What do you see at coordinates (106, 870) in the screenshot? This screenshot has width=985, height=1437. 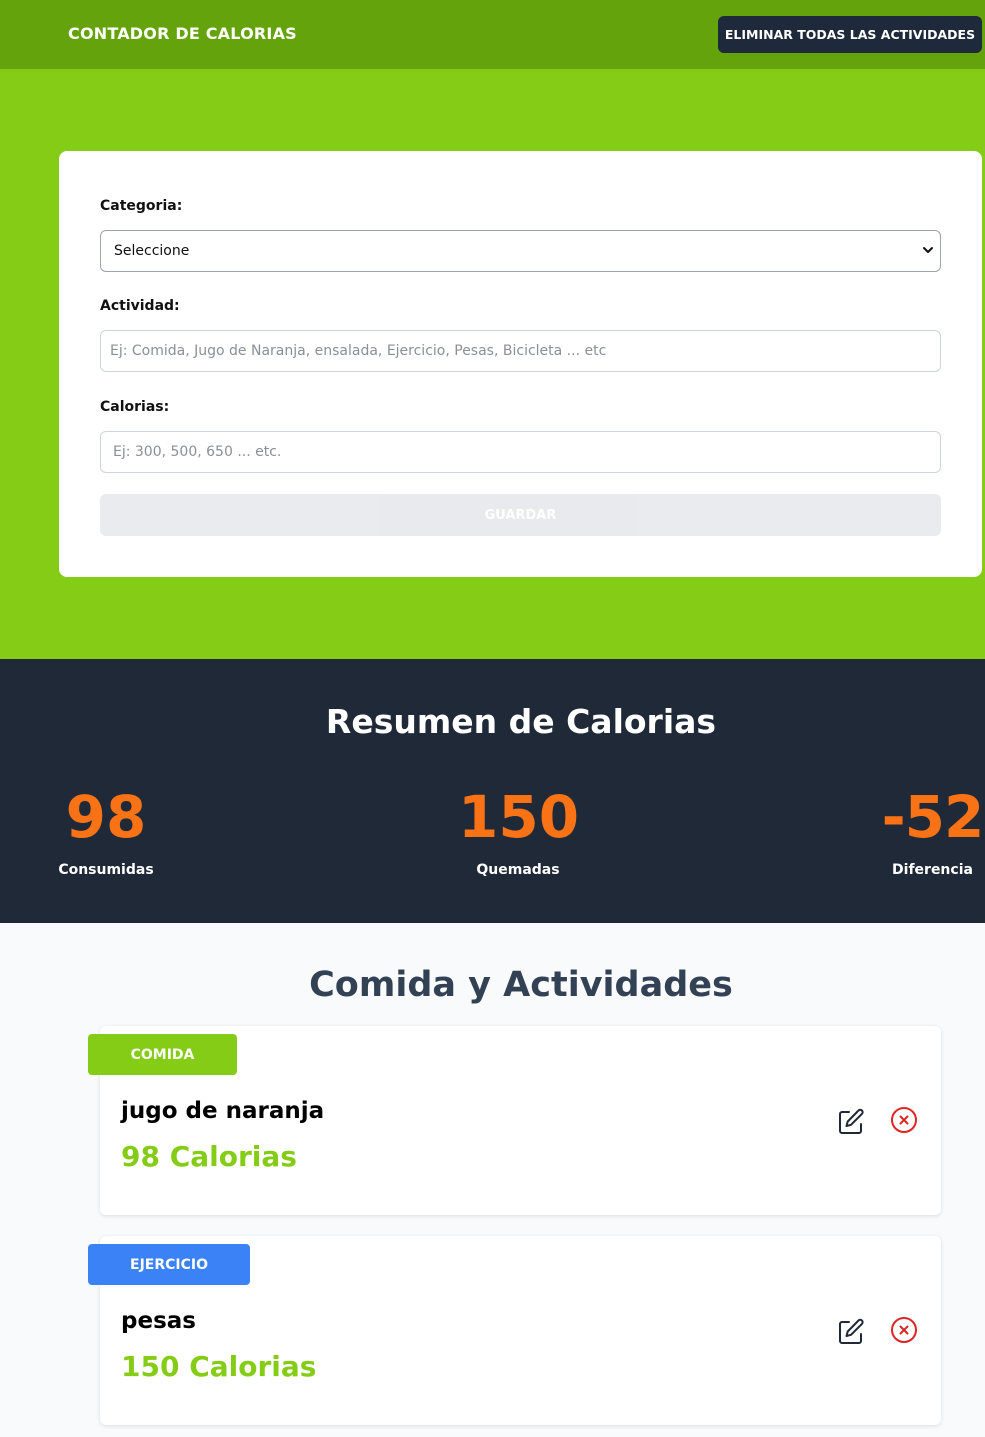 I see `consumed-label: Consumidas` at bounding box center [106, 870].